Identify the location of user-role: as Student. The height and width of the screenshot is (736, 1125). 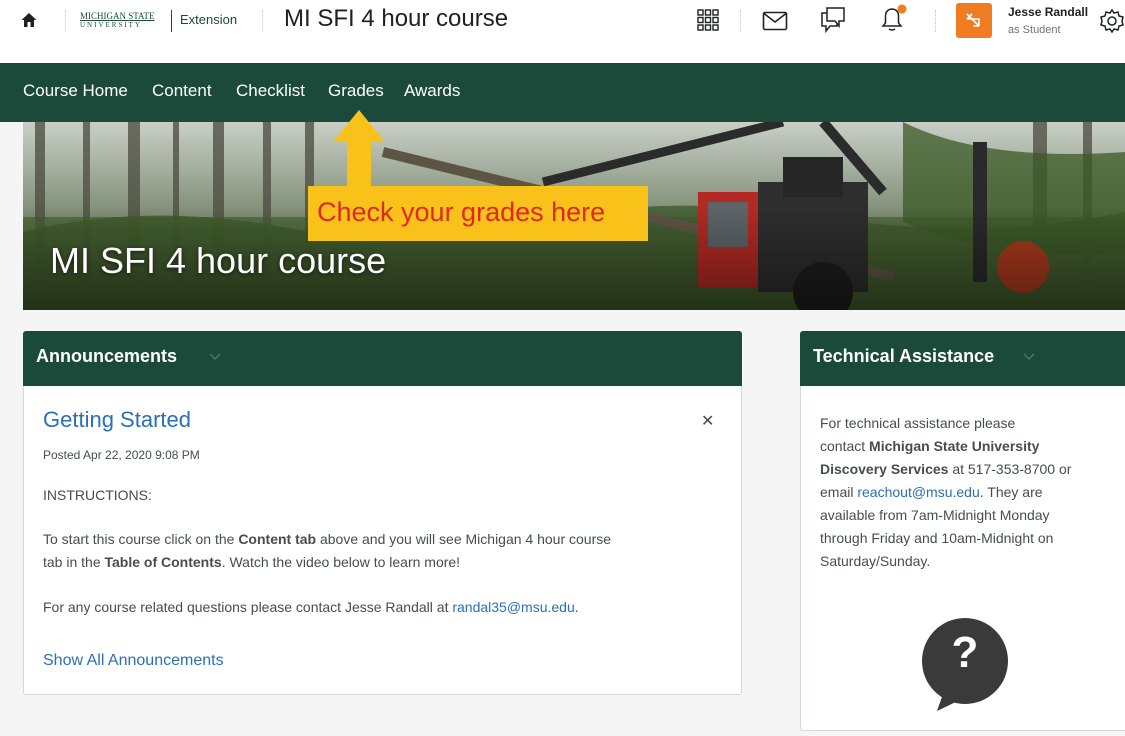
(1034, 30).